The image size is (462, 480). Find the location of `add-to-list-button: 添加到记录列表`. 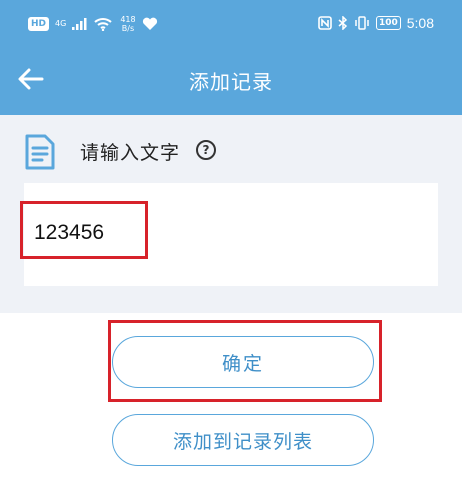

add-to-list-button: 添加到记录列表 is located at coordinates (243, 440).